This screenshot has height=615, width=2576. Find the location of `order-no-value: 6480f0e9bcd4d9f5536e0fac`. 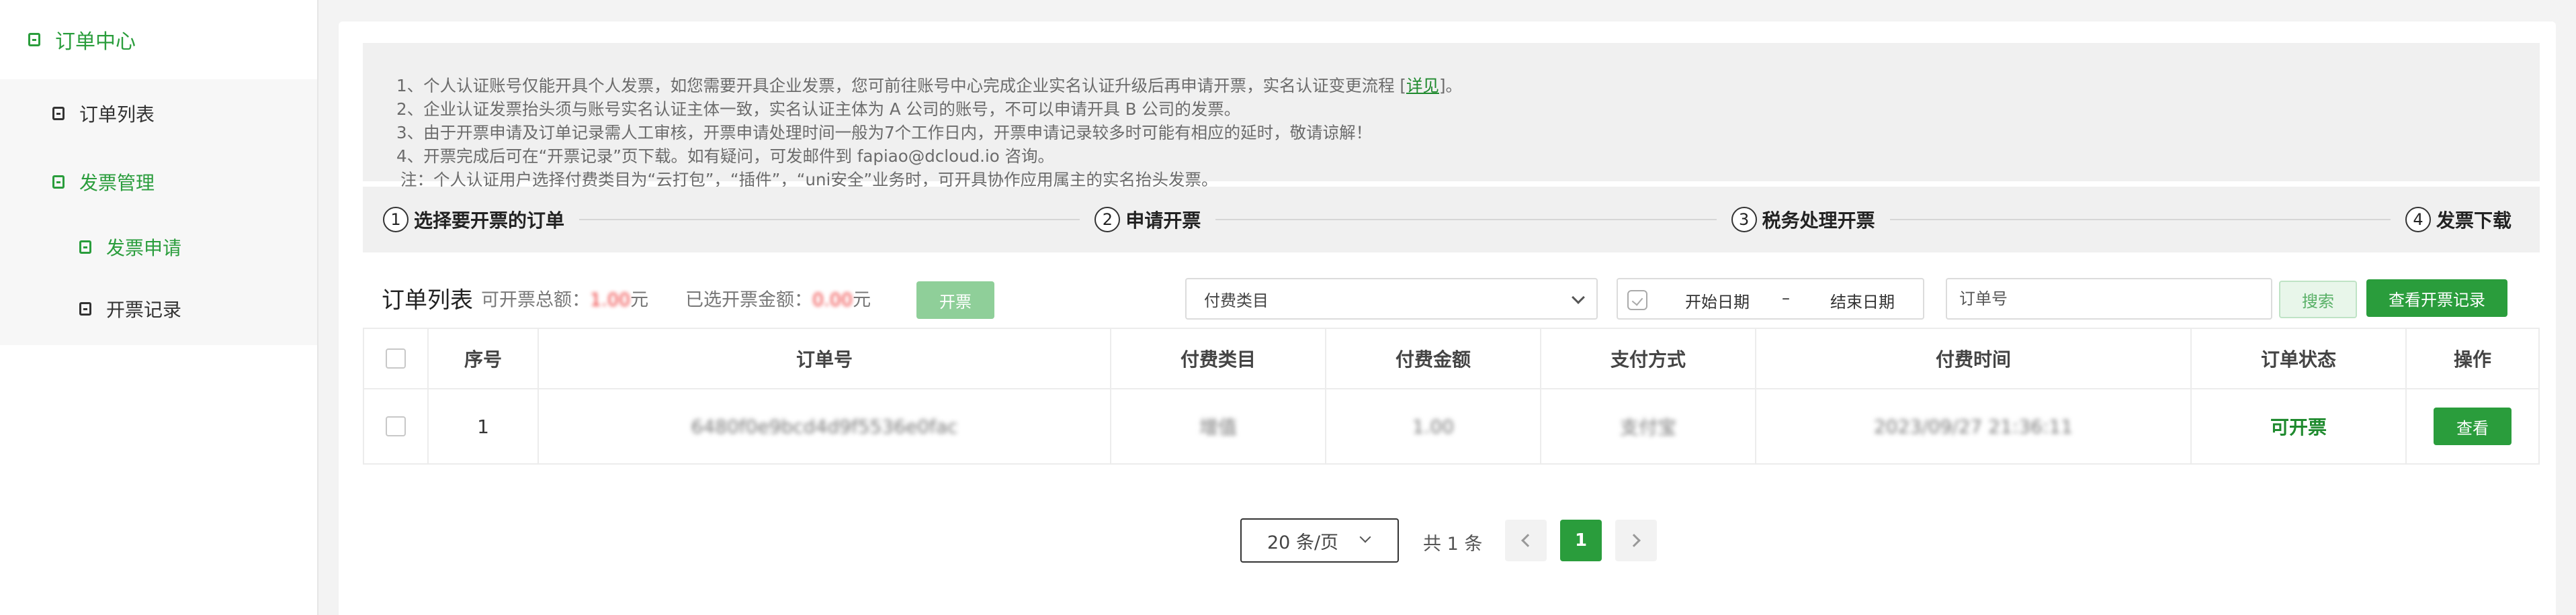

order-no-value: 6480f0e9bcd4d9f5536e0fac is located at coordinates (824, 427).